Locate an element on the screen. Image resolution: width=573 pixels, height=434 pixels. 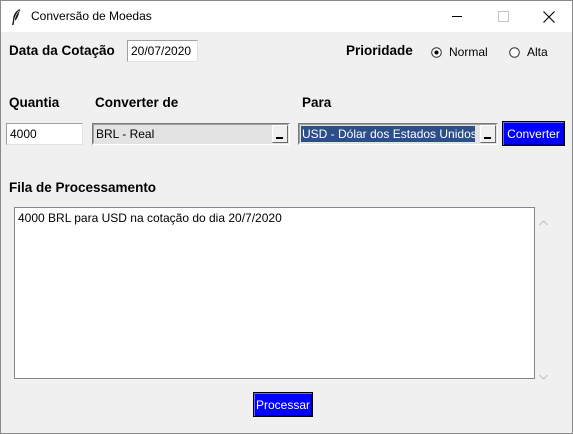
close-icon is located at coordinates (549, 16).